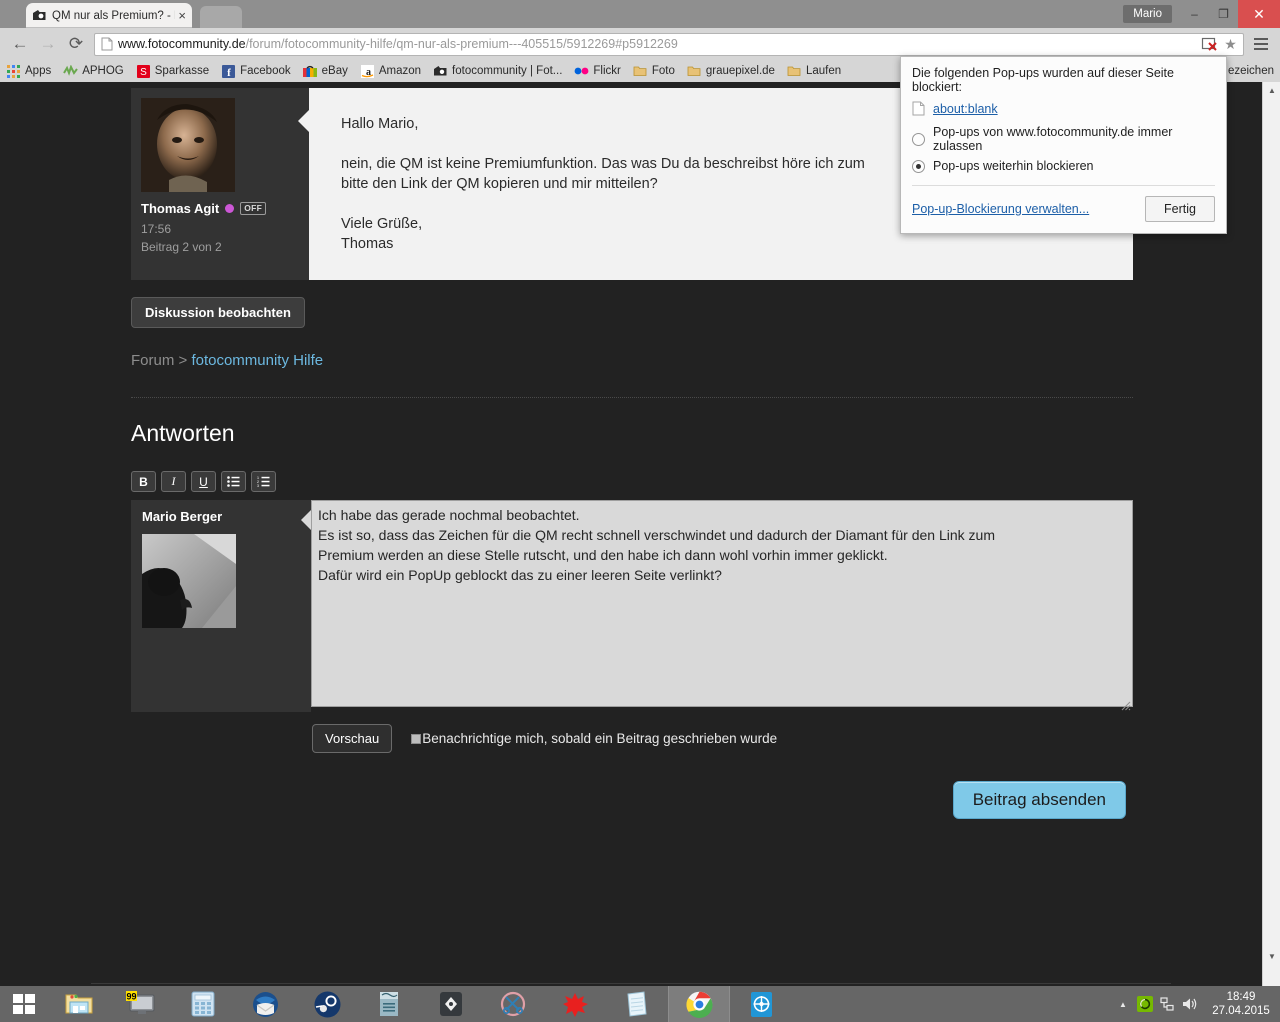  I want to click on reply-author-panel: Mario Berger, so click(221, 606).